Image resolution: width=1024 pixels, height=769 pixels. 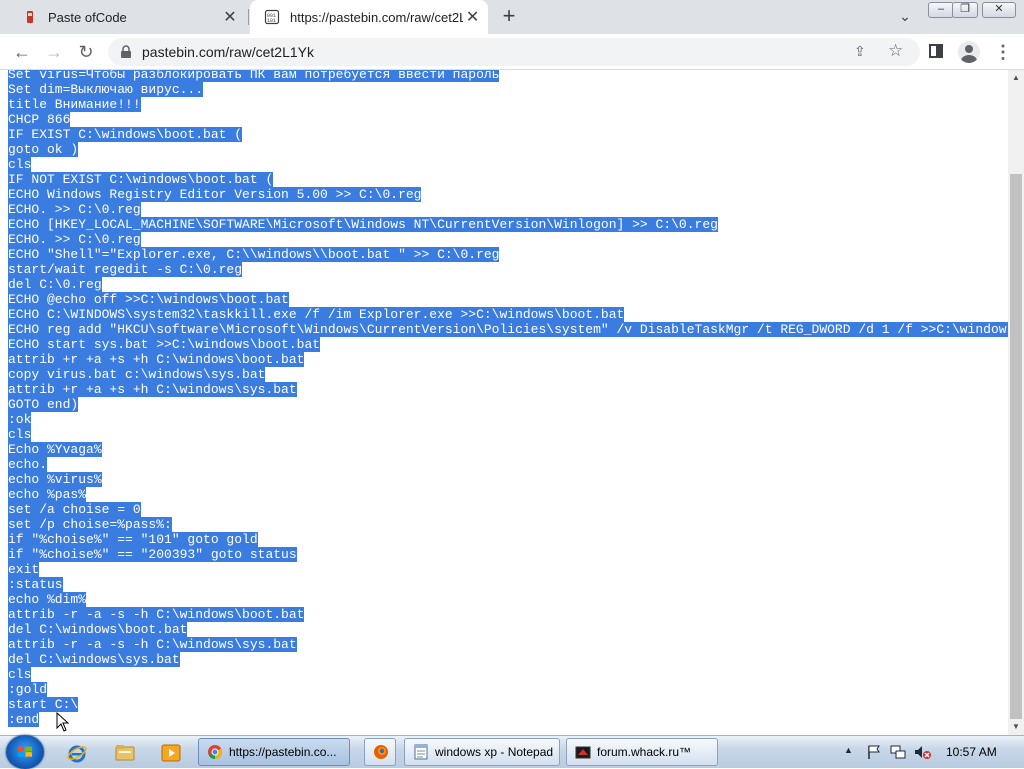 What do you see at coordinates (508, 494) in the screenshot?
I see `code-line: echo %pas%` at bounding box center [508, 494].